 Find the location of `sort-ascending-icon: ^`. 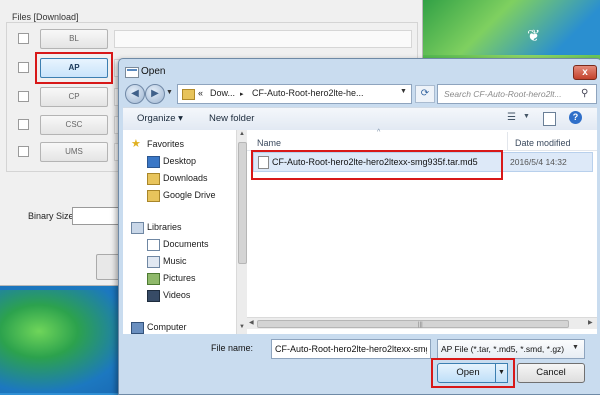

sort-ascending-icon: ^ is located at coordinates (379, 132).